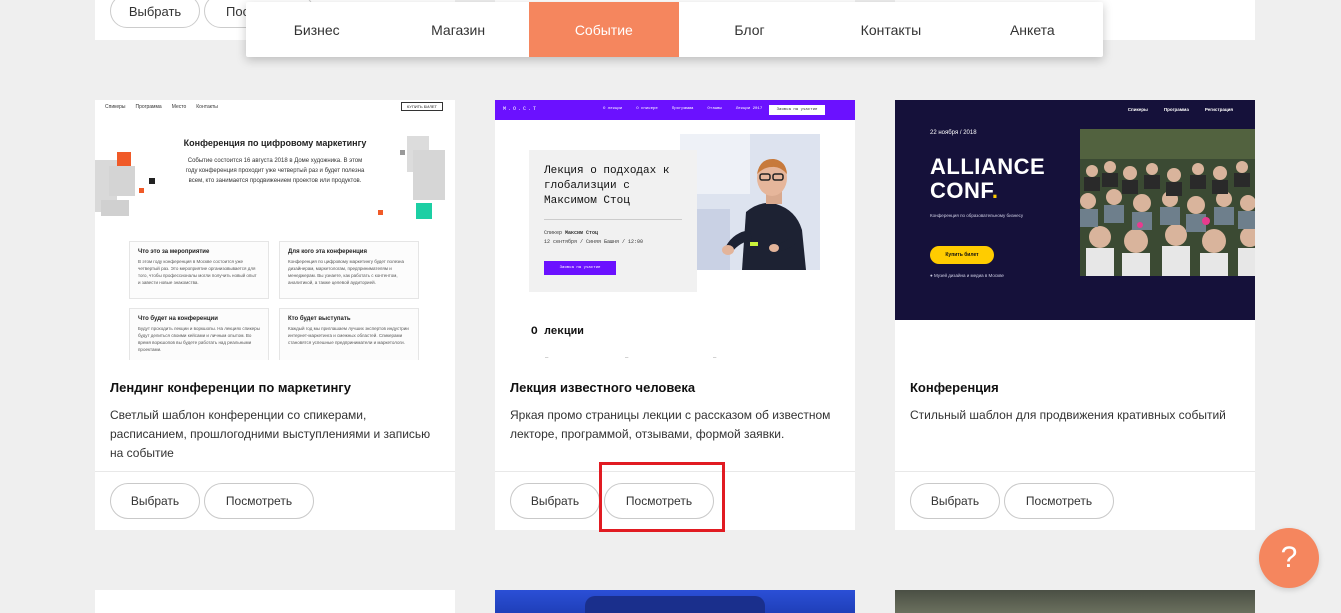  I want to click on audience-illustration, so click(1167, 202).